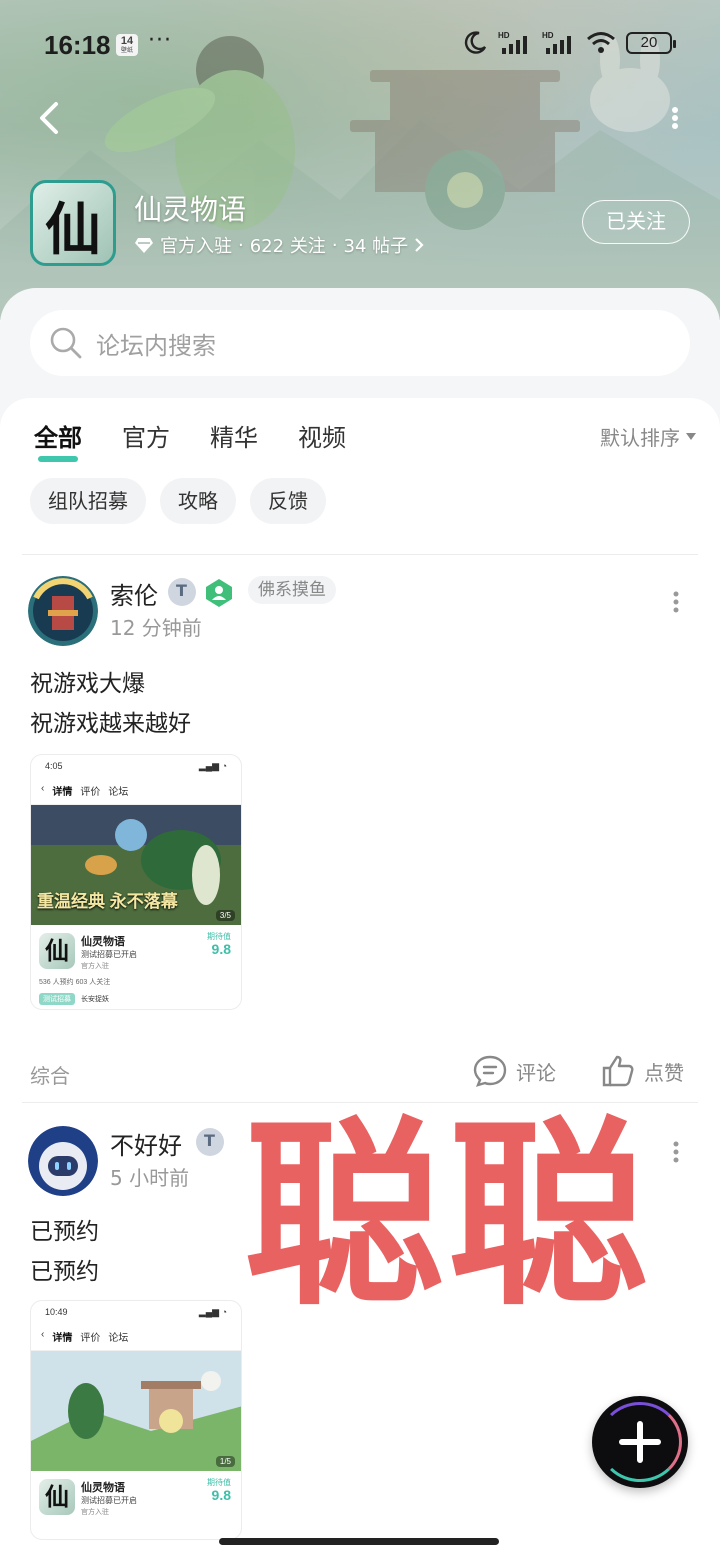 This screenshot has height=1559, width=720. What do you see at coordinates (134, 593) in the screenshot?
I see `author-name: 索伦` at bounding box center [134, 593].